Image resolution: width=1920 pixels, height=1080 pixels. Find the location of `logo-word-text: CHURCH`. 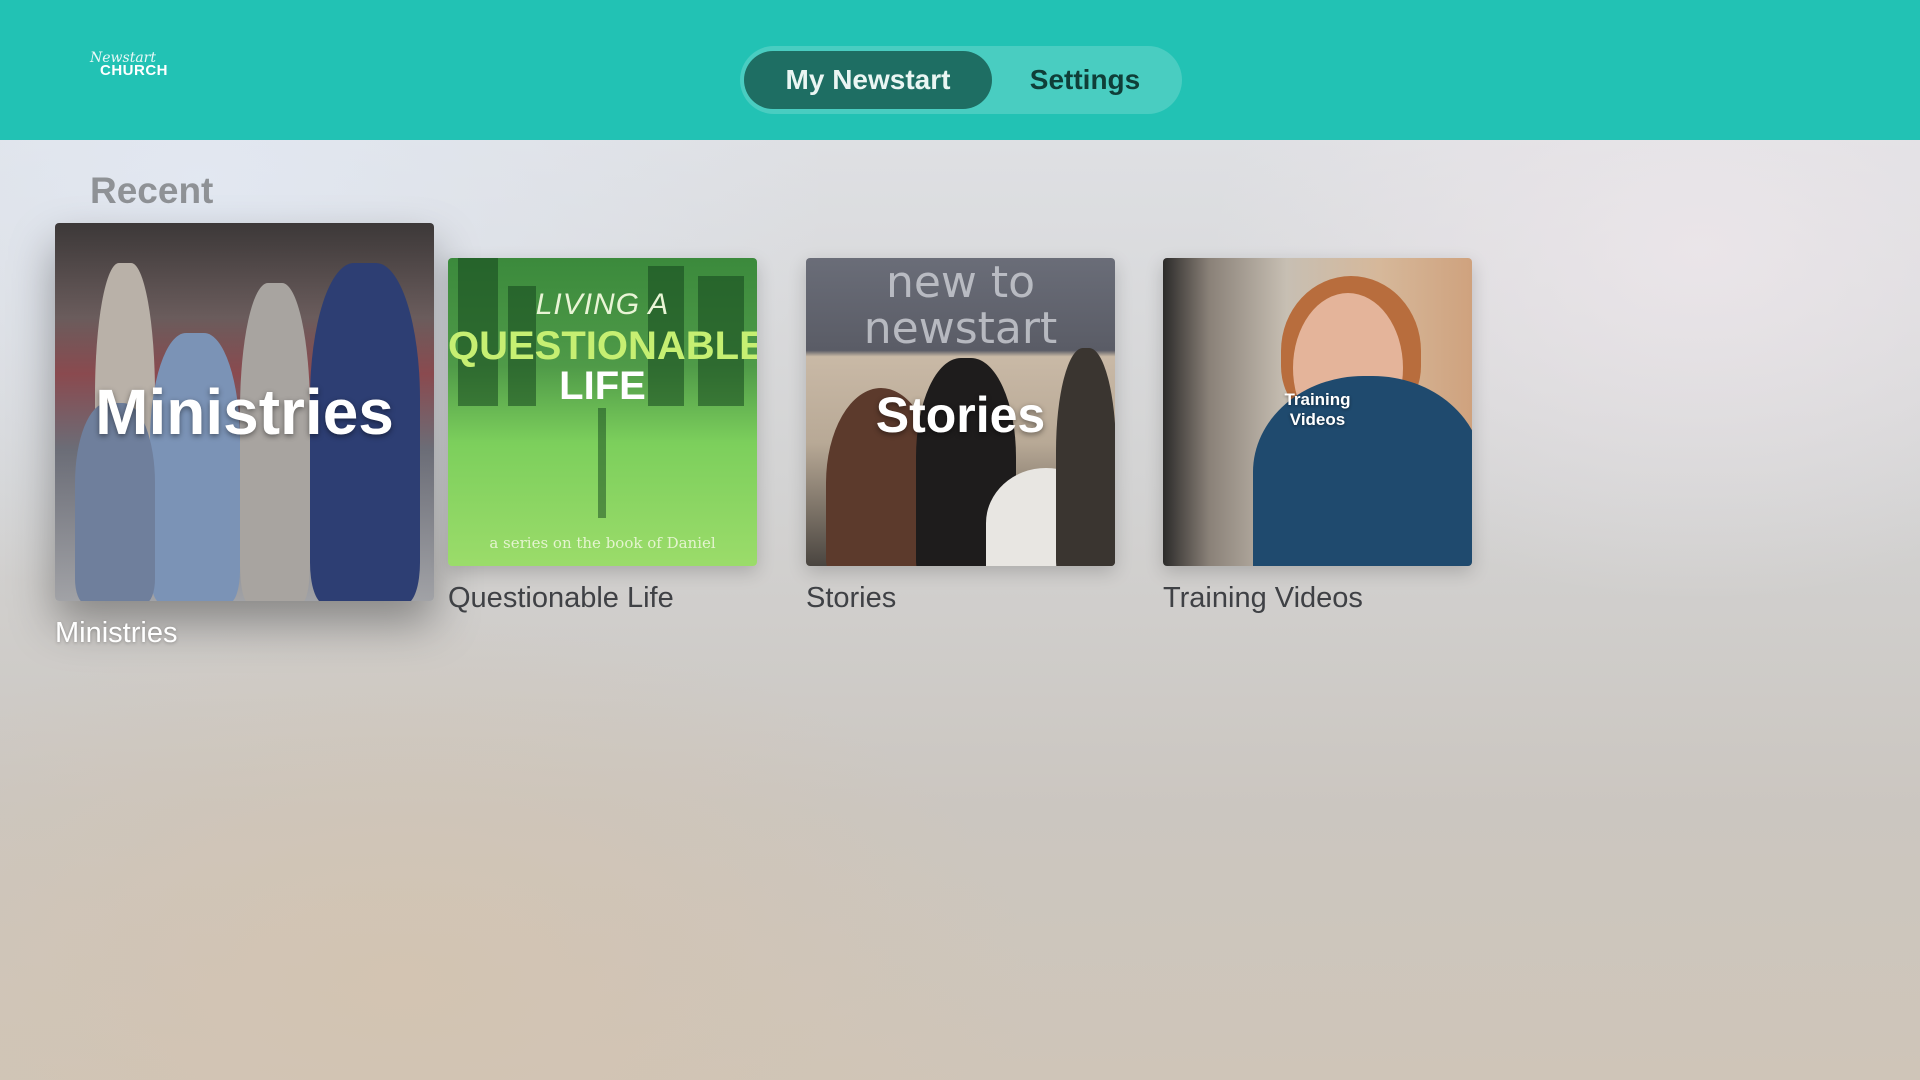

logo-word-text: CHURCH is located at coordinates (134, 70).